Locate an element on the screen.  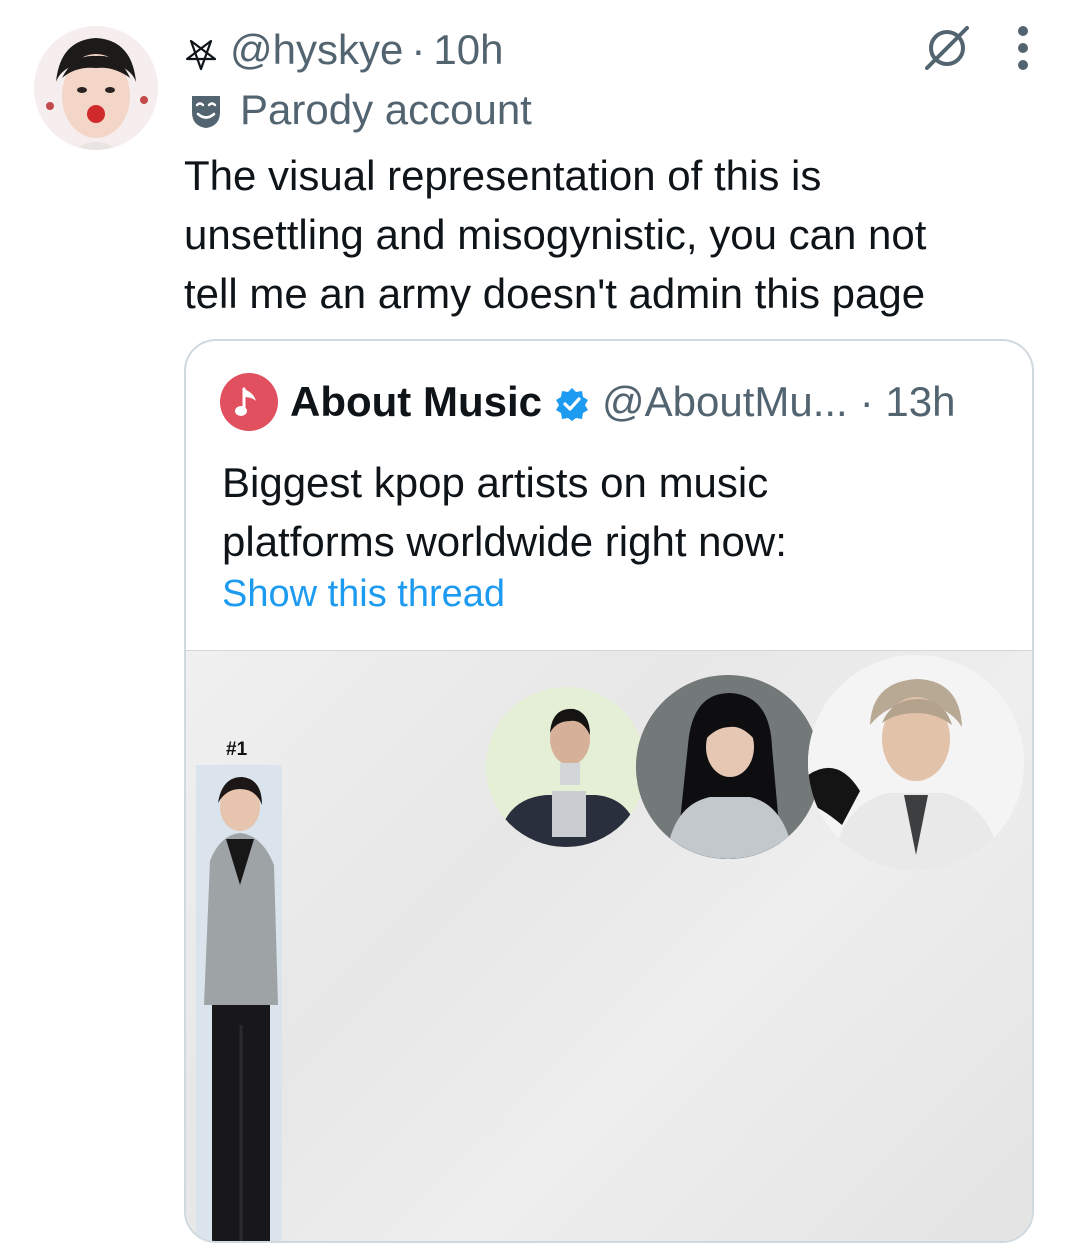
verified-badge-icon is located at coordinates (572, 402).